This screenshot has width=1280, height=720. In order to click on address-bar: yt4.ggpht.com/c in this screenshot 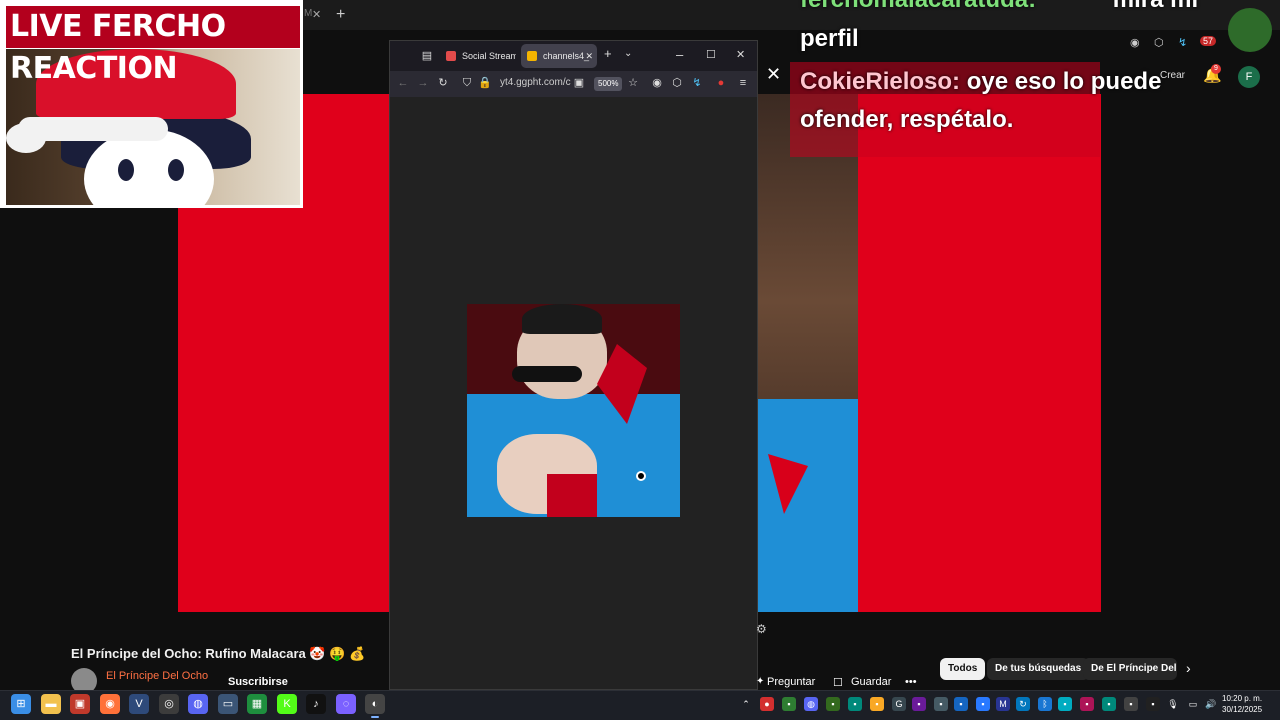, I will do `click(535, 82)`.